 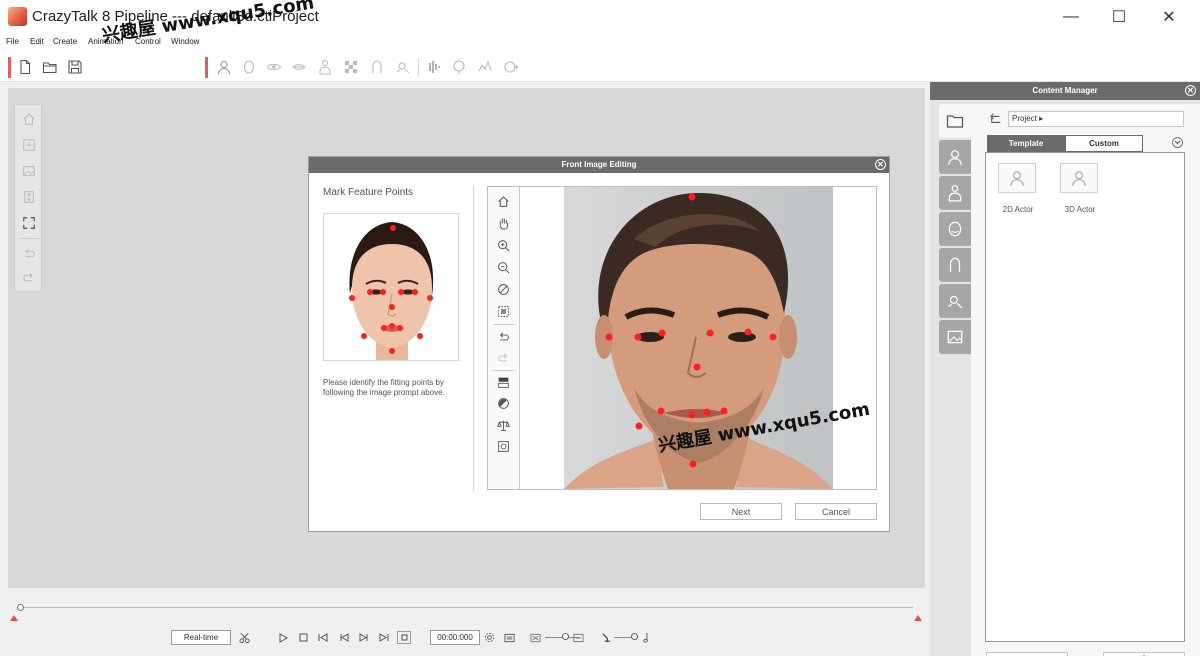 What do you see at coordinates (29, 119) in the screenshot?
I see `home-view-icon` at bounding box center [29, 119].